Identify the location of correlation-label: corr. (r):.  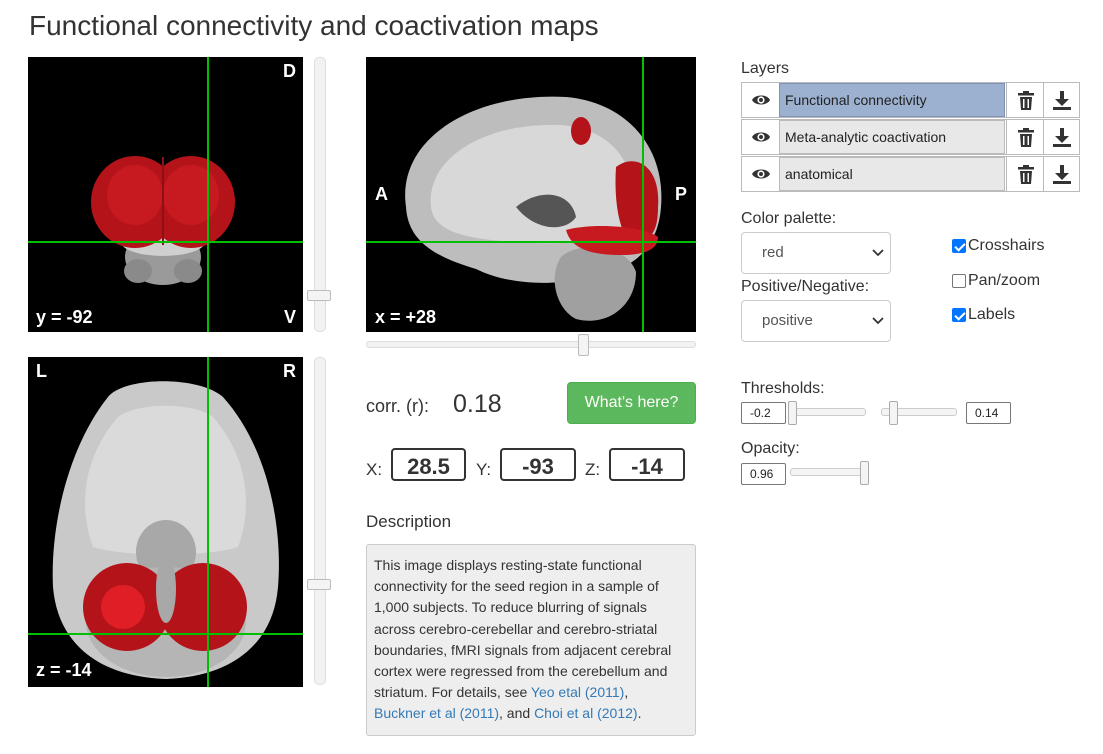
(397, 406).